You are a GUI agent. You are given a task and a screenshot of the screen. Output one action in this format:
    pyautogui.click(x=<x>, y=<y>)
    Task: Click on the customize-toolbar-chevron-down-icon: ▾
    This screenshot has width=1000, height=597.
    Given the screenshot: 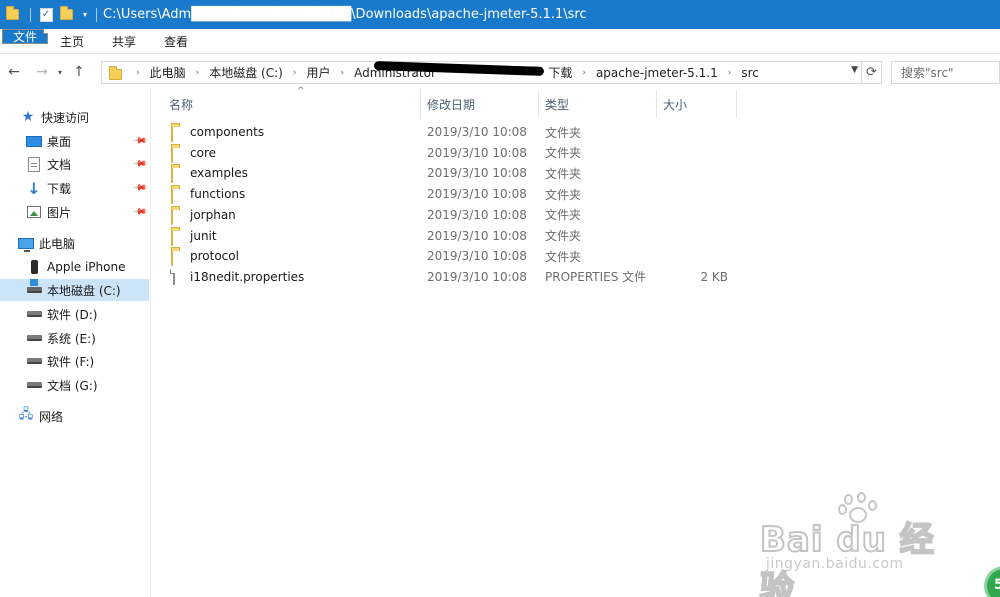 What is the action you would take?
    pyautogui.click(x=85, y=14)
    